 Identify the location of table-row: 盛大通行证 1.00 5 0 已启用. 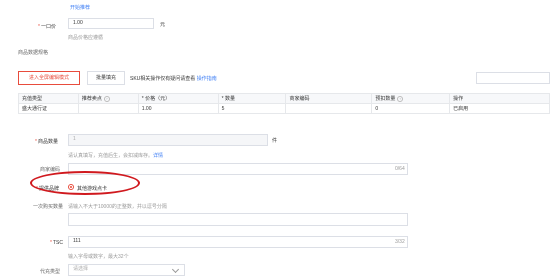
(284, 108).